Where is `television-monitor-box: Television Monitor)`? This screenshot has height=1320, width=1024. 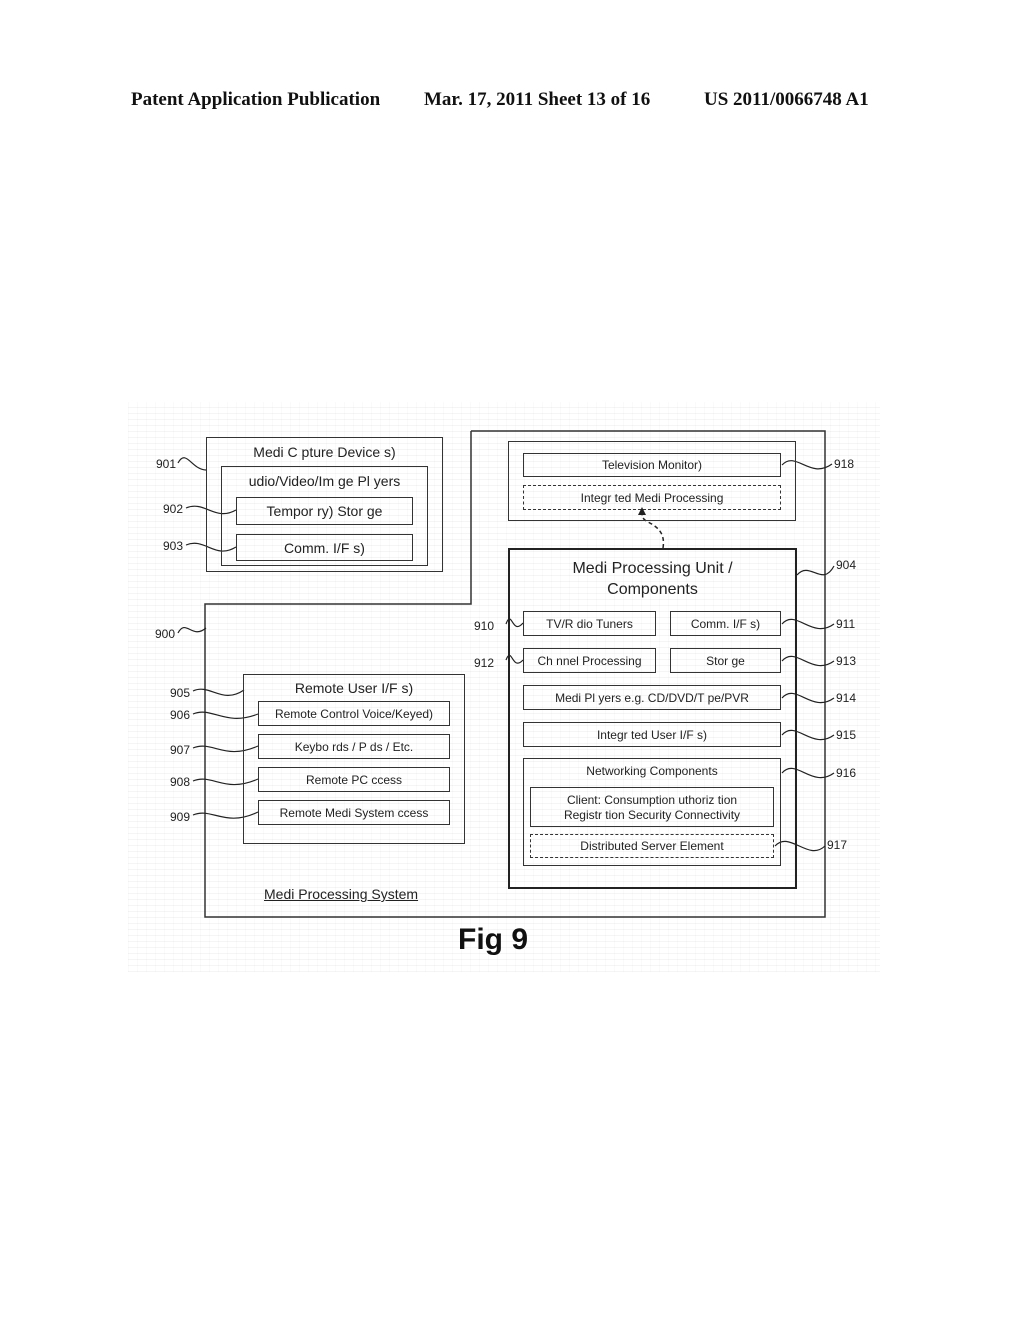 television-monitor-box: Television Monitor) is located at coordinates (652, 465).